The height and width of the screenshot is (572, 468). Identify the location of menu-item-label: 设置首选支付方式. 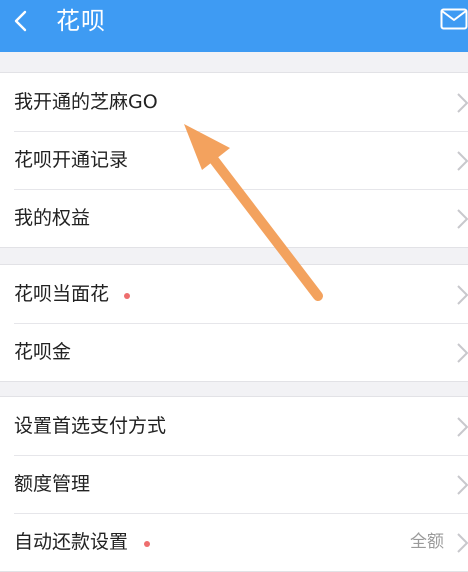
(90, 426).